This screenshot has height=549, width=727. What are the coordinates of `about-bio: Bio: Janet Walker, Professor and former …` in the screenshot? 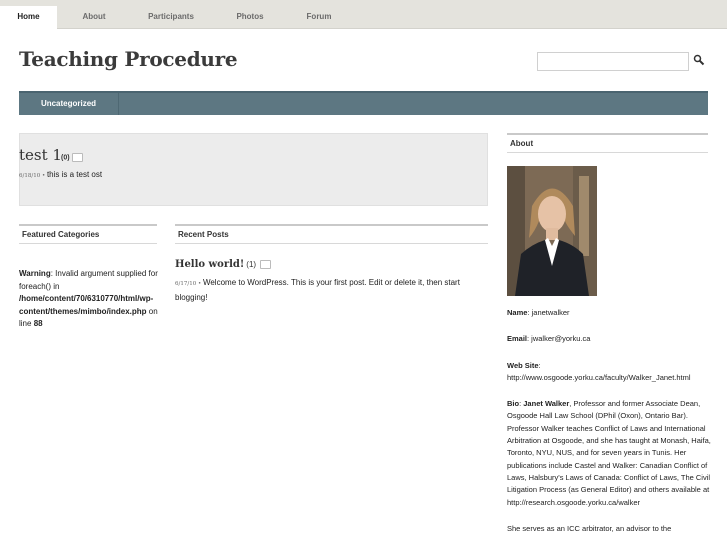 It's located at (609, 453).